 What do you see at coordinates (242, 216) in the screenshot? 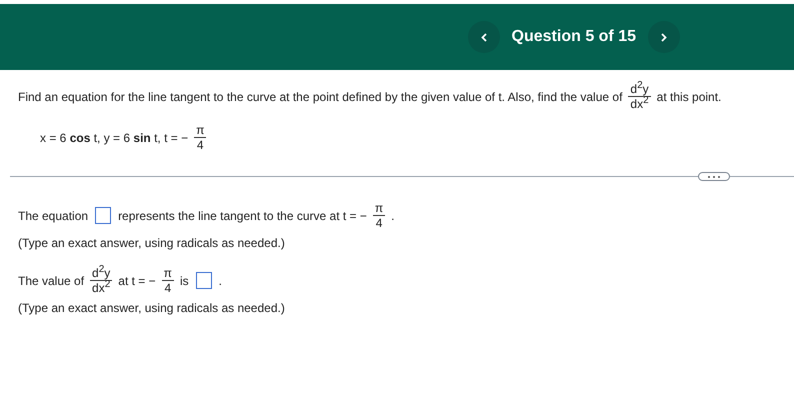
I see `math-text: represents the line tangent to the curve at t = −` at bounding box center [242, 216].